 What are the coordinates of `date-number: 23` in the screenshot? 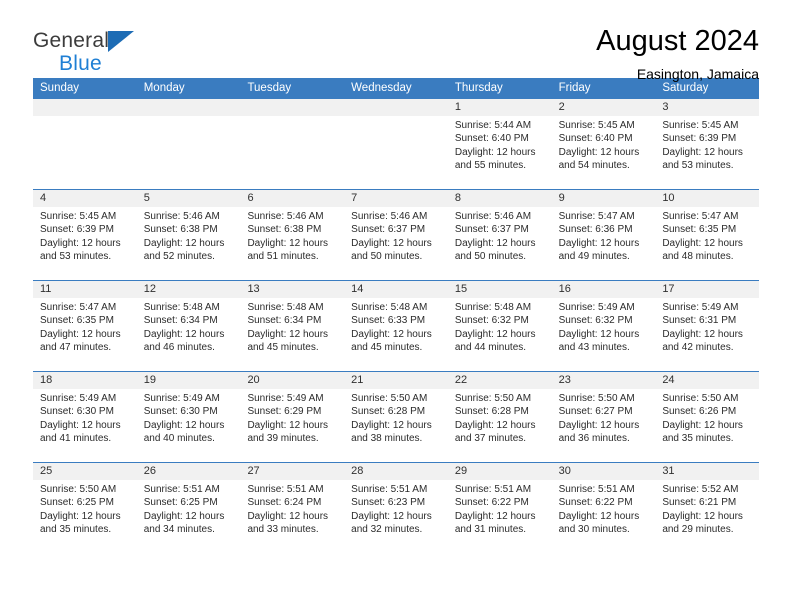 It's located at (603, 380).